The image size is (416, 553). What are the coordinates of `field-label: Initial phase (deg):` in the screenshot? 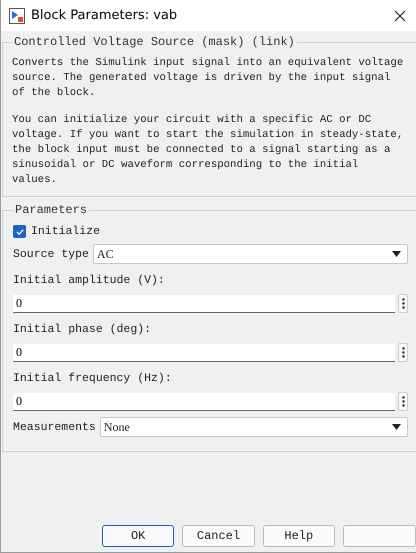 It's located at (82, 329).